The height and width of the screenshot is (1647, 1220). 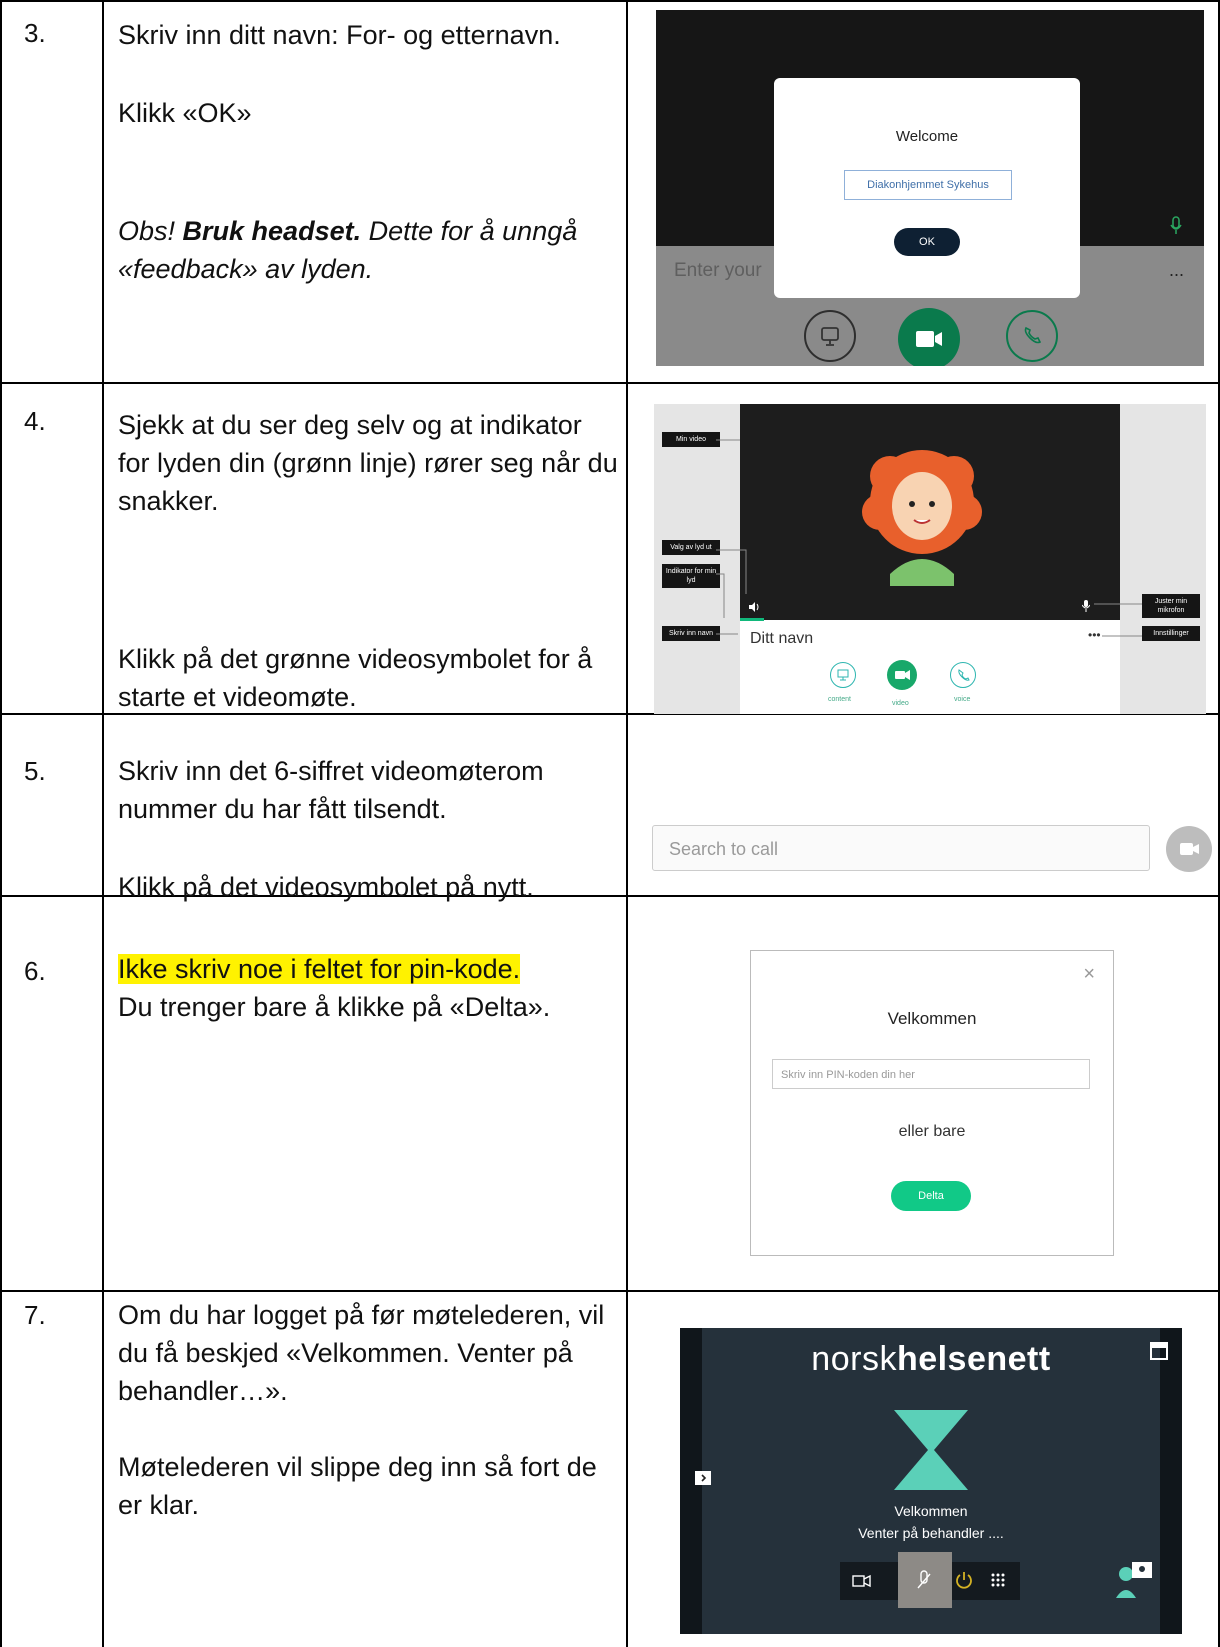 What do you see at coordinates (1089, 974) in the screenshot?
I see `close-icon: ×` at bounding box center [1089, 974].